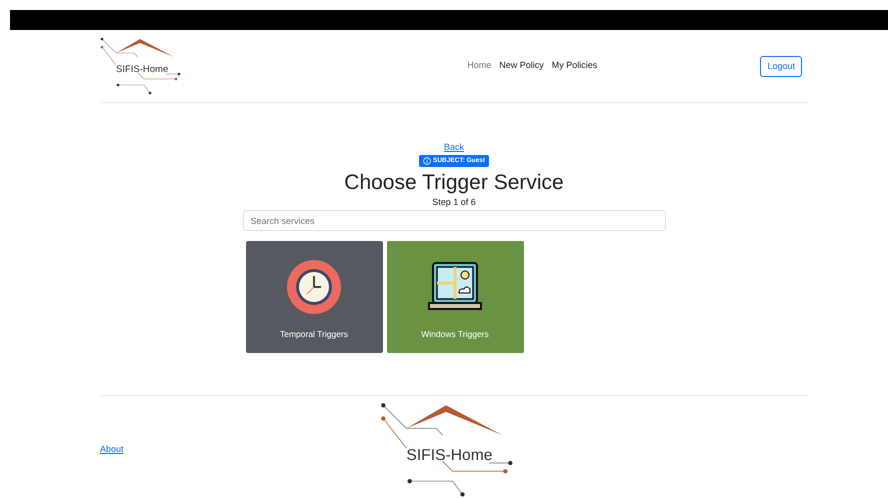  What do you see at coordinates (426, 161) in the screenshot?
I see `info-icon` at bounding box center [426, 161].